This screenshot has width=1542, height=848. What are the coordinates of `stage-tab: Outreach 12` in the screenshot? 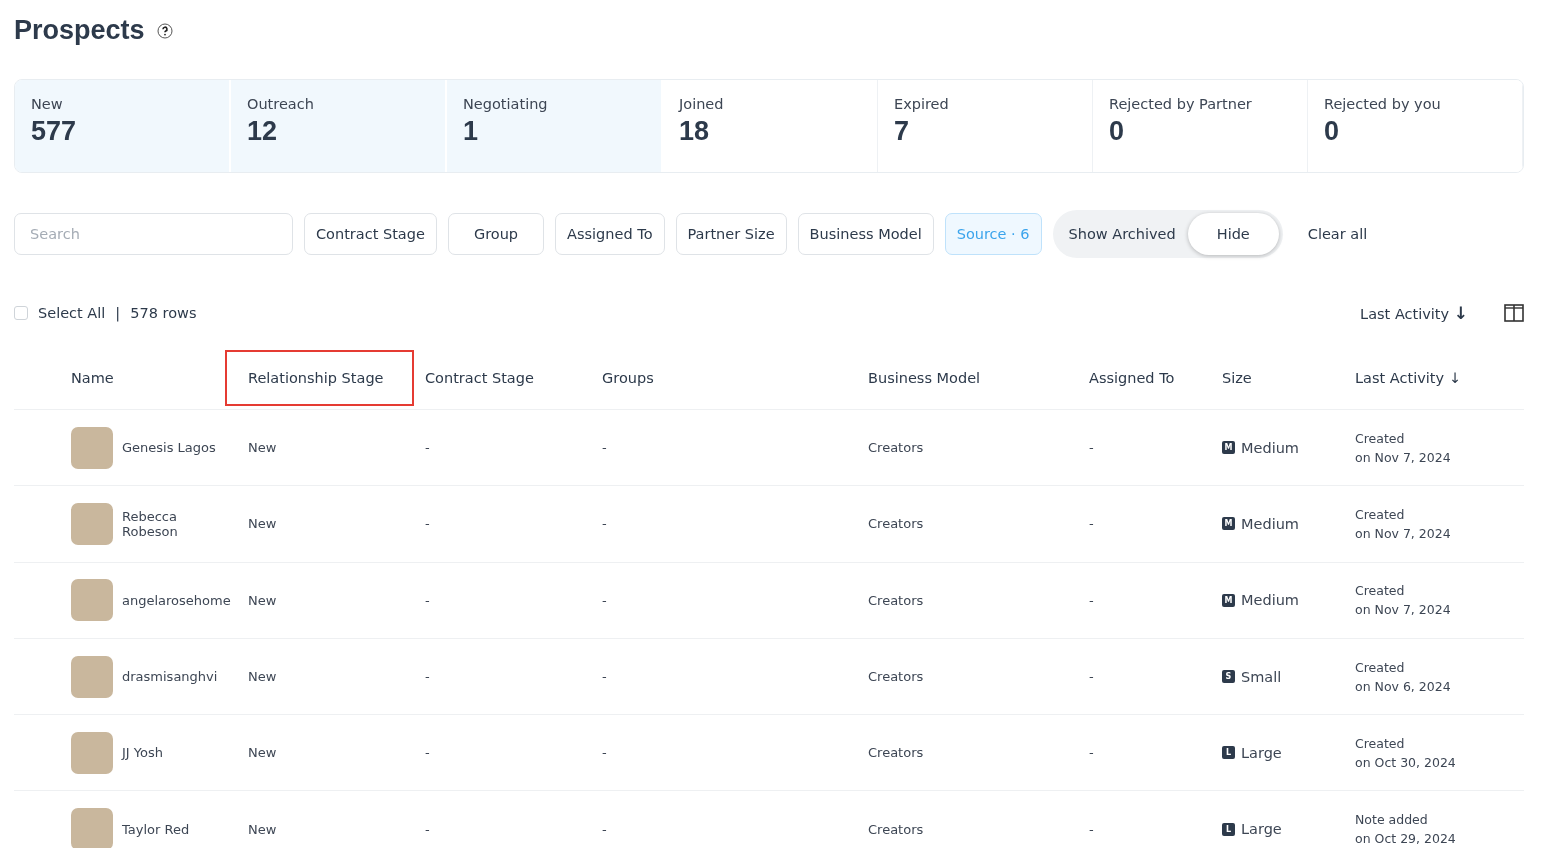 It's located at (339, 126).